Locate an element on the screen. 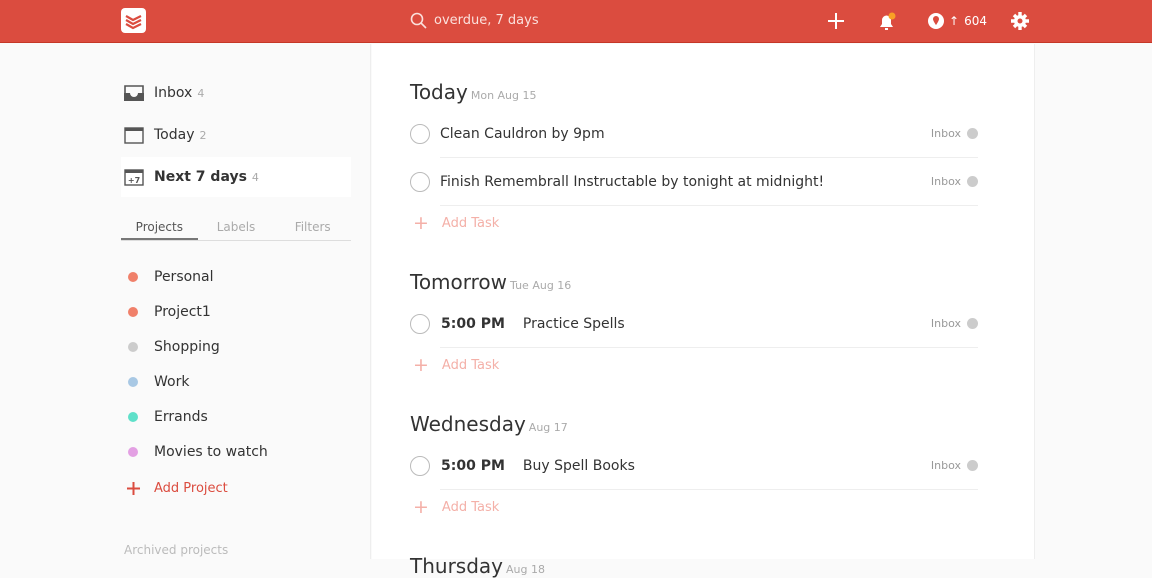 This screenshot has width=1152, height=578. tab-filters: Filters is located at coordinates (312, 230).